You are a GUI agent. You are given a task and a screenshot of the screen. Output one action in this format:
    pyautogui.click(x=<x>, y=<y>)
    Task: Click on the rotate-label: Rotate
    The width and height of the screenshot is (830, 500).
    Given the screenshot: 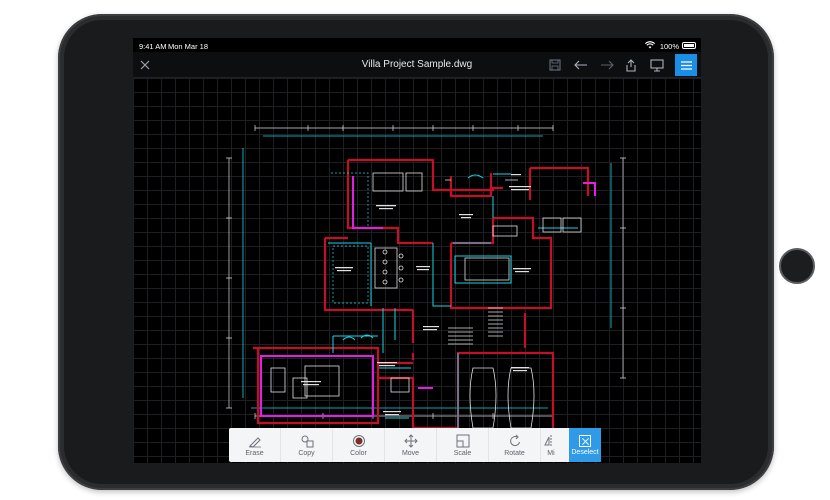 What is the action you would take?
    pyautogui.click(x=514, y=453)
    